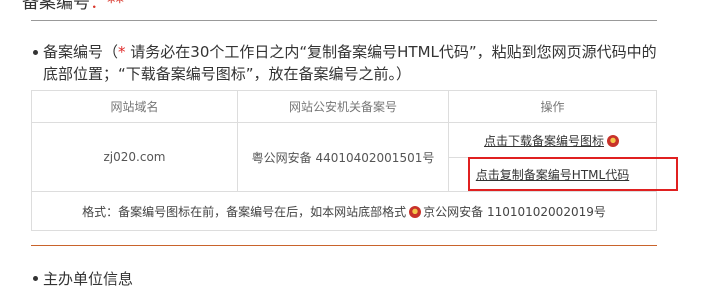 The height and width of the screenshot is (295, 722). I want to click on previous-section-heading: 备案编号：**, so click(73, 6).